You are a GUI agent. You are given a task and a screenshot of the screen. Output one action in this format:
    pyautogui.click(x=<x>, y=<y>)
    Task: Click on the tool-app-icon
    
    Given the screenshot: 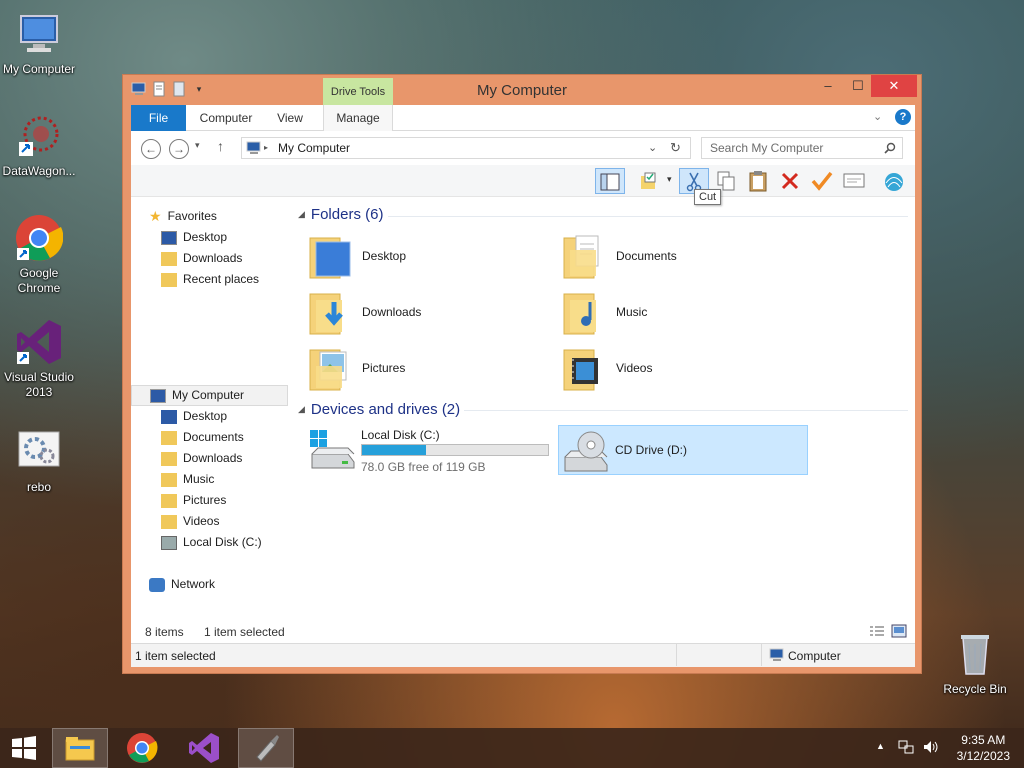 What is the action you would take?
    pyautogui.click(x=267, y=748)
    